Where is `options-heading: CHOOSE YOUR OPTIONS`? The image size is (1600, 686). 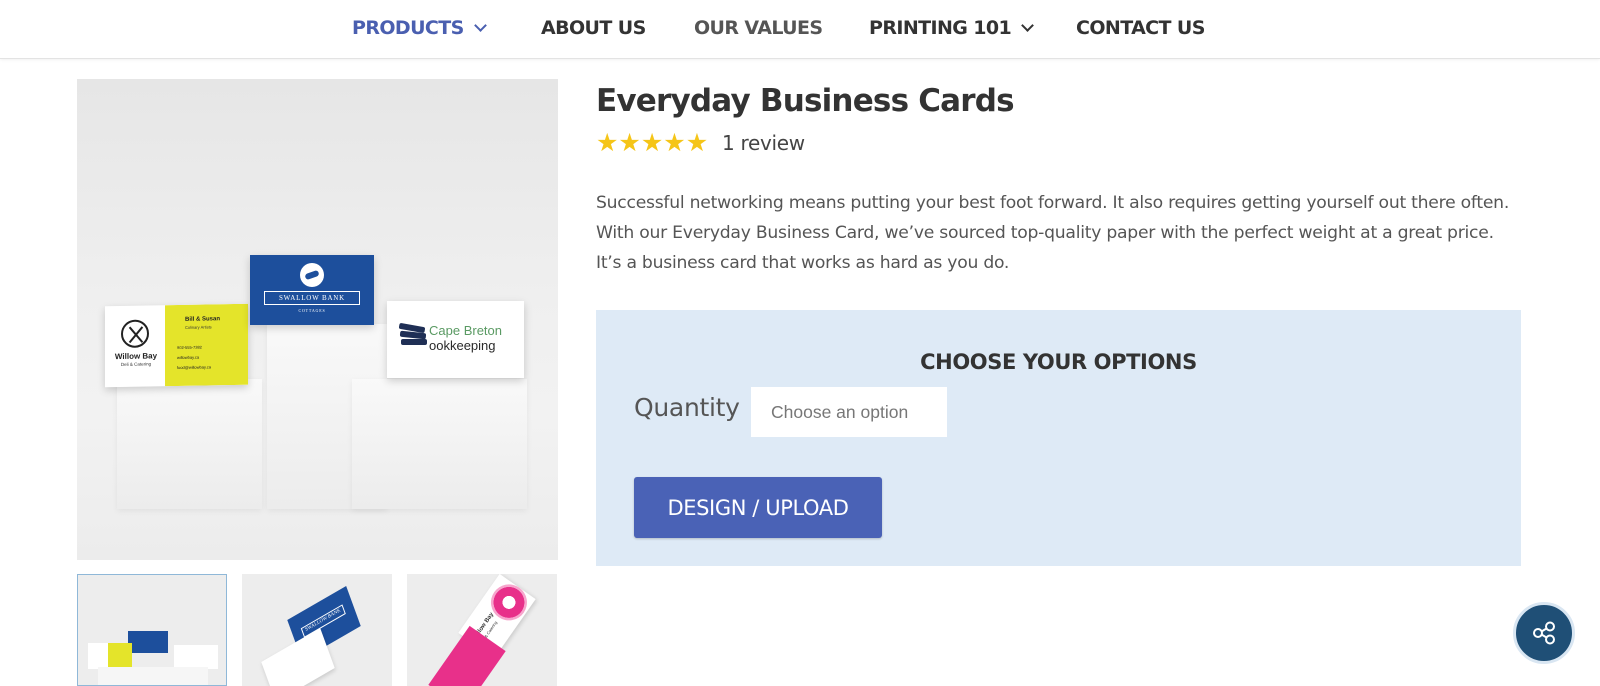
options-heading: CHOOSE YOUR OPTIONS is located at coordinates (1058, 362).